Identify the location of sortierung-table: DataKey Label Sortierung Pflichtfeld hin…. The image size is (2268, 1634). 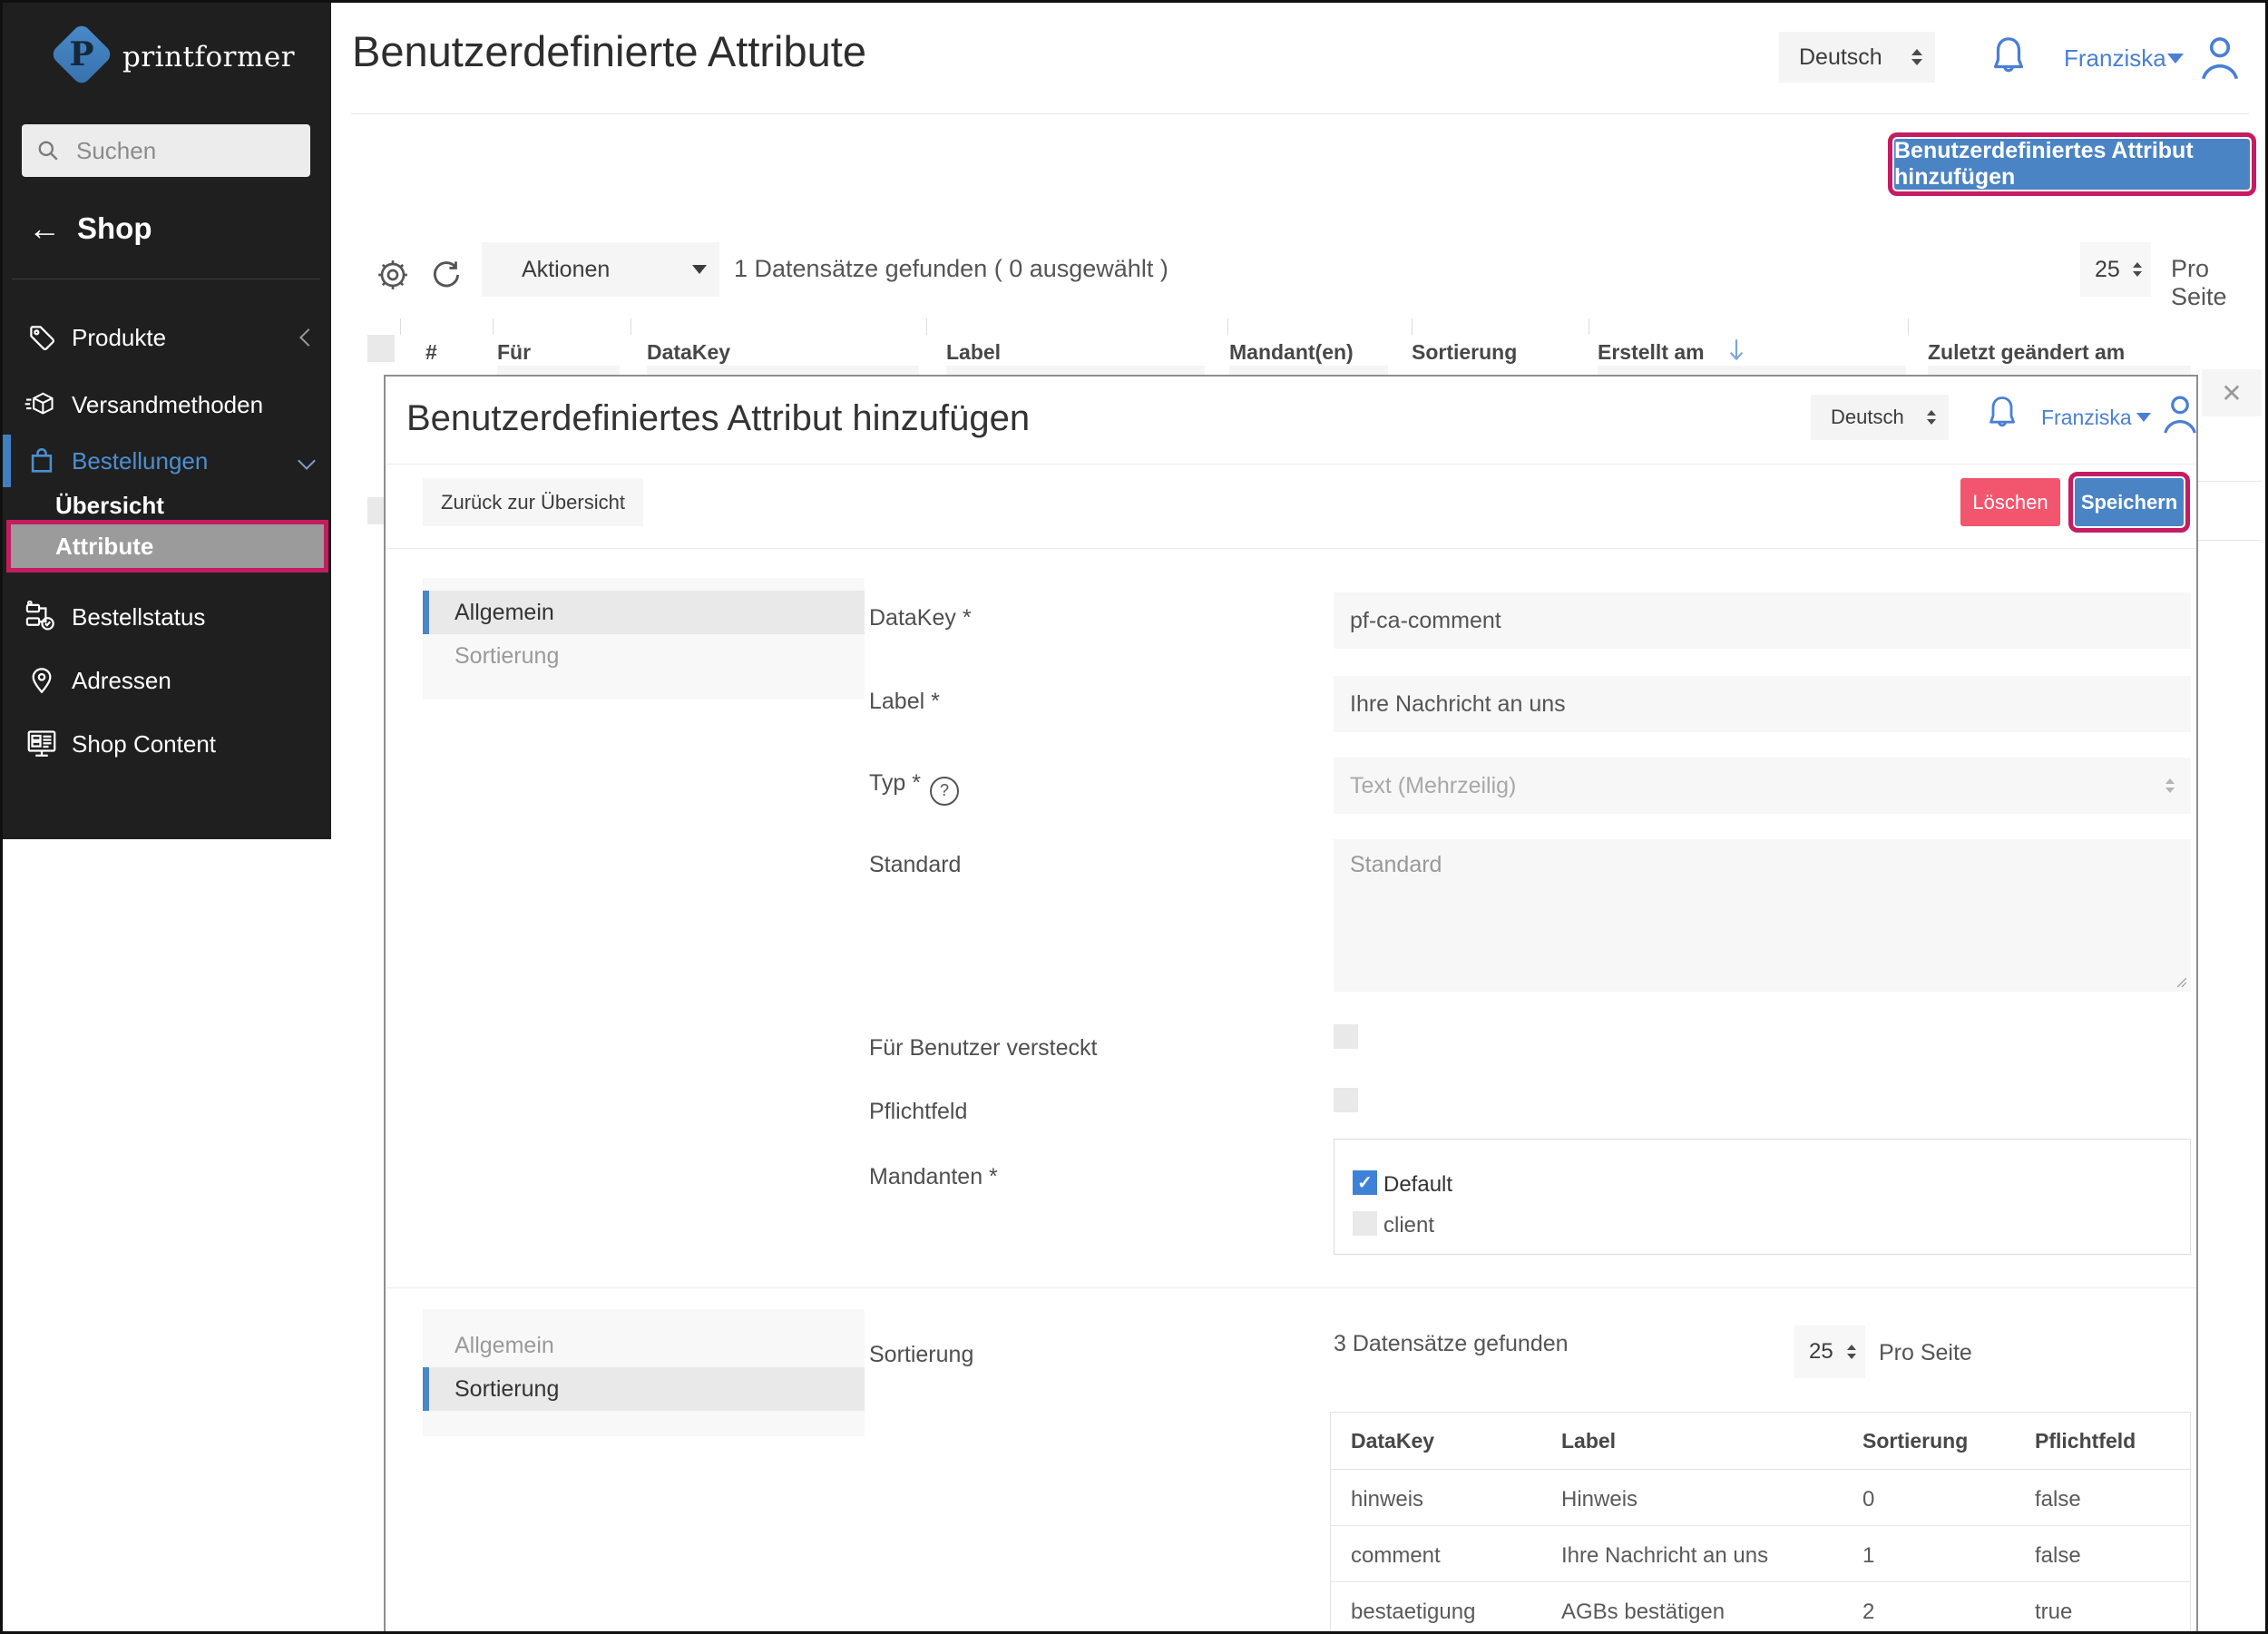
(1761, 1521).